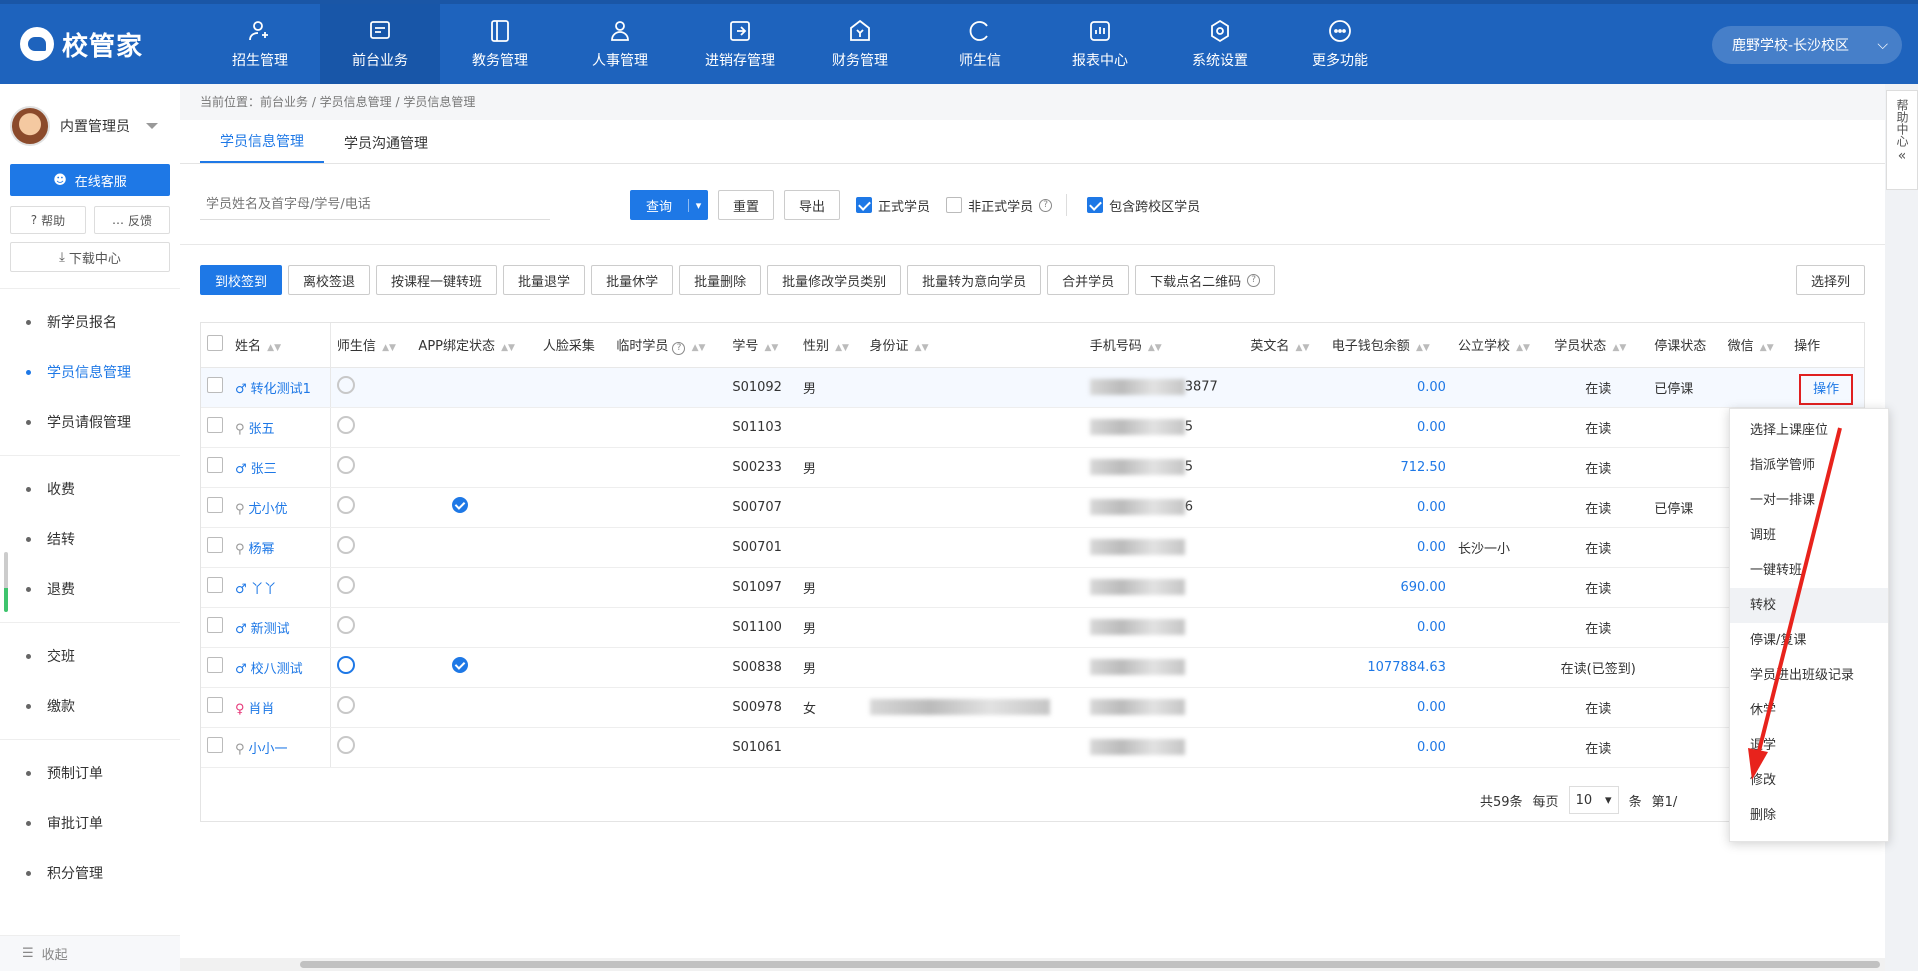  What do you see at coordinates (280, 507) in the screenshot?
I see `student-name-cell: ⚲ 尤小优` at bounding box center [280, 507].